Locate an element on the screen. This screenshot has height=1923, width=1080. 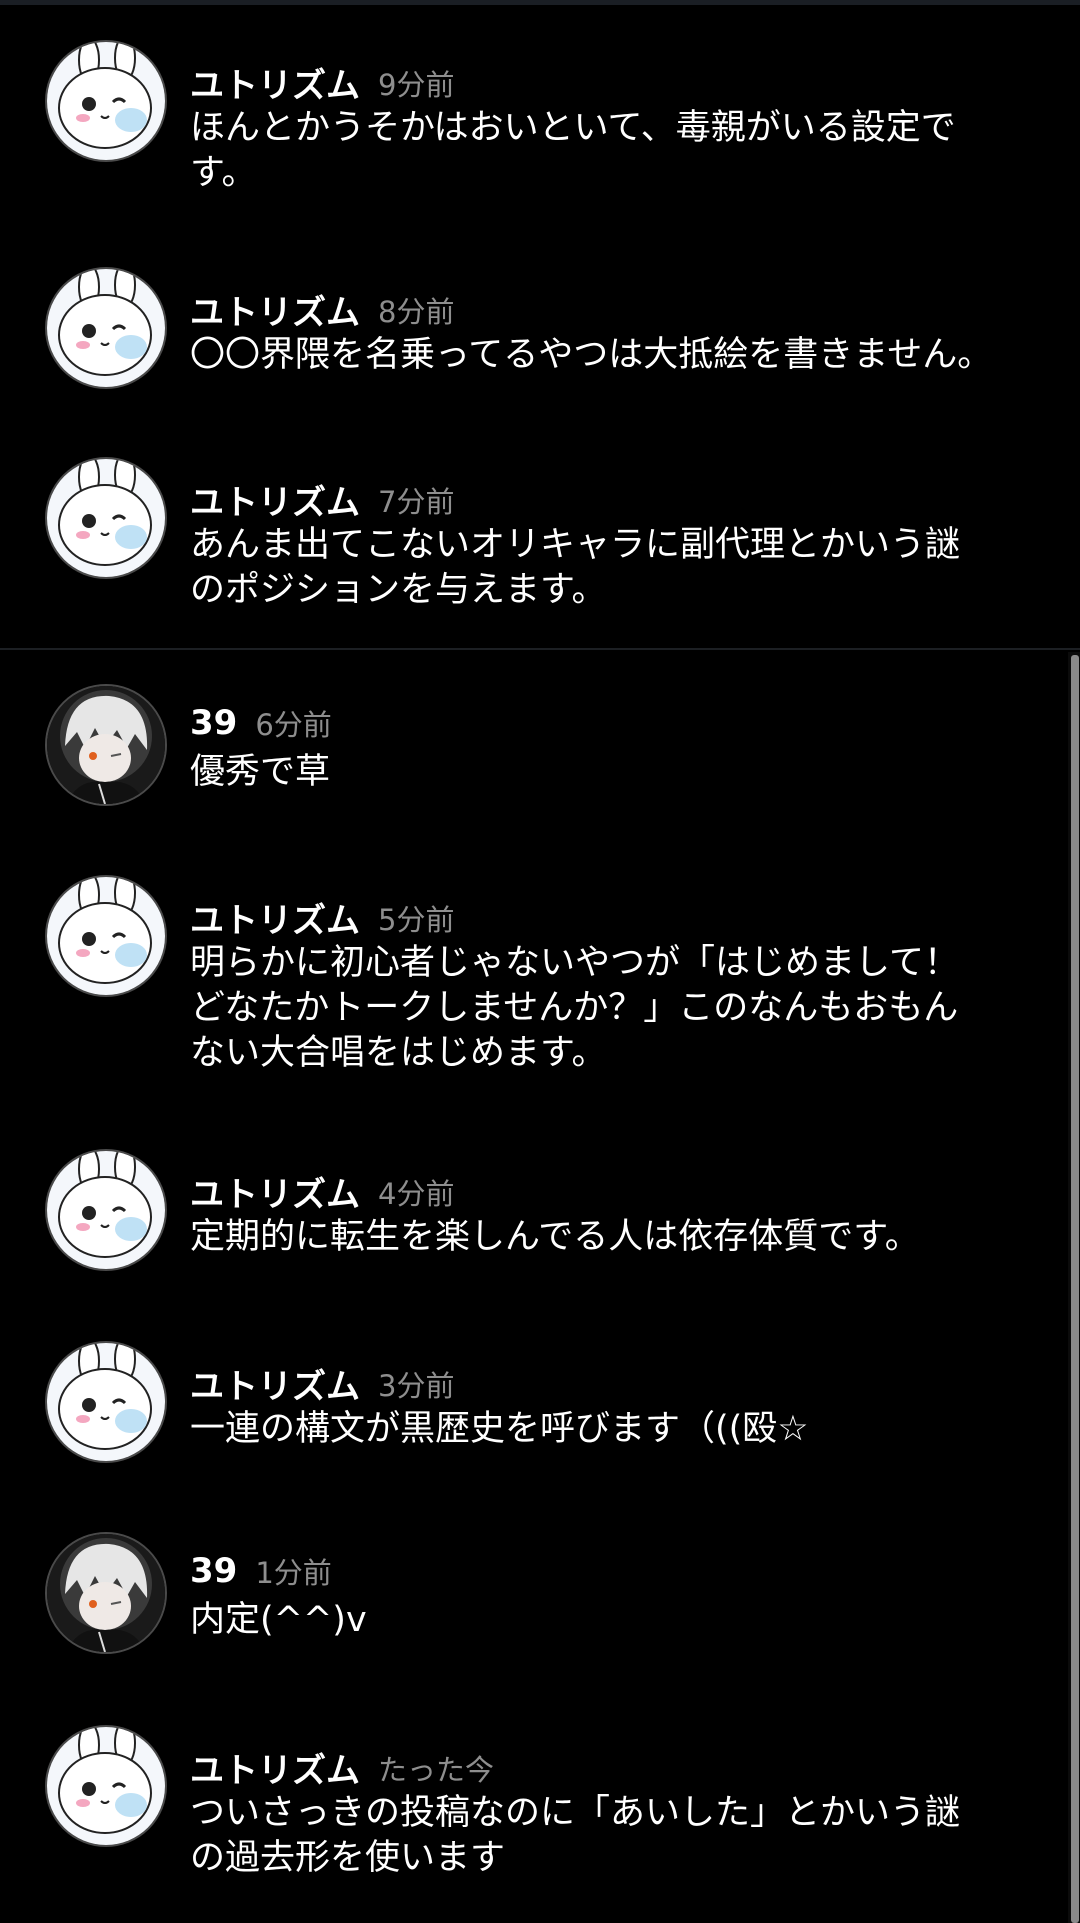
message-header: ユトリズム 4分前 is located at coordinates (322, 1191).